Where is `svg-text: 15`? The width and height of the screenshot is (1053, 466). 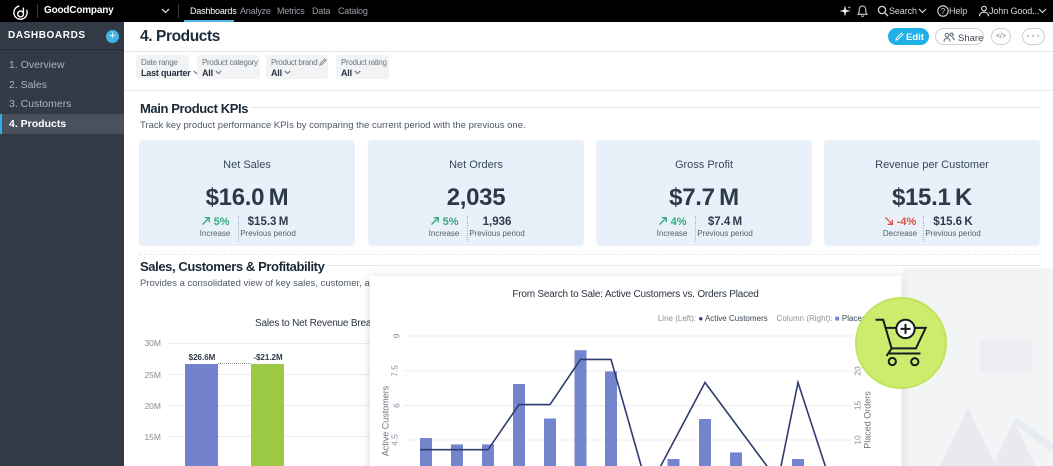
svg-text: 15 is located at coordinates (857, 406).